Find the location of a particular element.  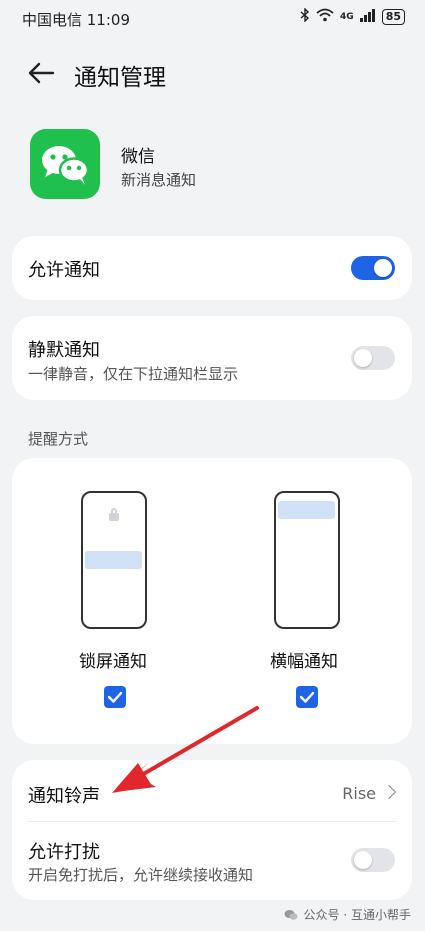

arrow-left-icon is located at coordinates (41, 73).